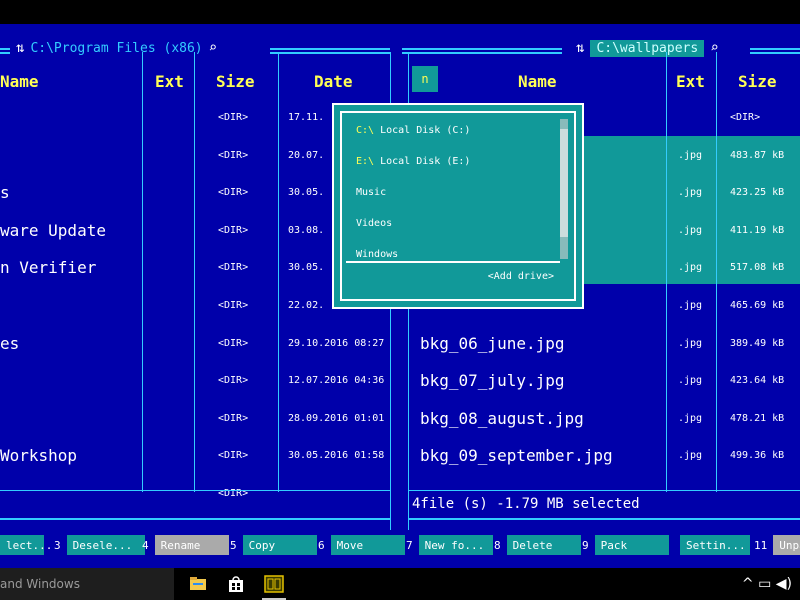  I want to click on drive-label: Videos, so click(374, 223).